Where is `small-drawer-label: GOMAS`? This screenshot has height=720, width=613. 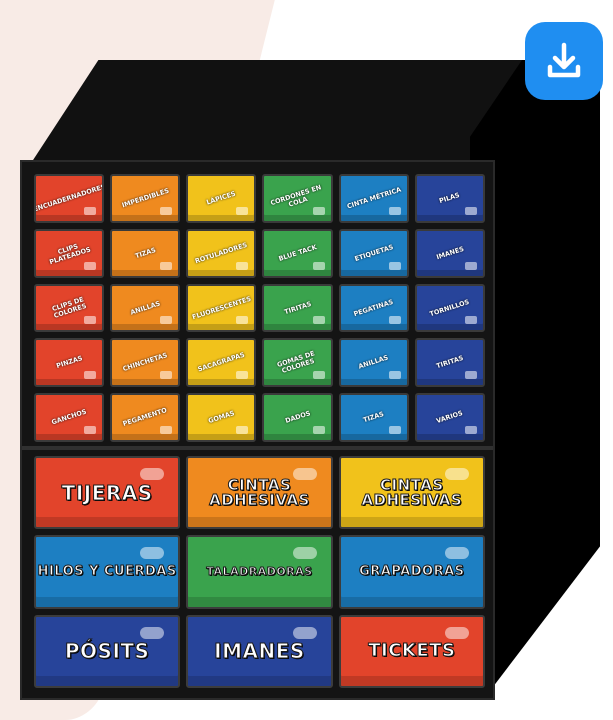 small-drawer-label: GOMAS is located at coordinates (221, 417).